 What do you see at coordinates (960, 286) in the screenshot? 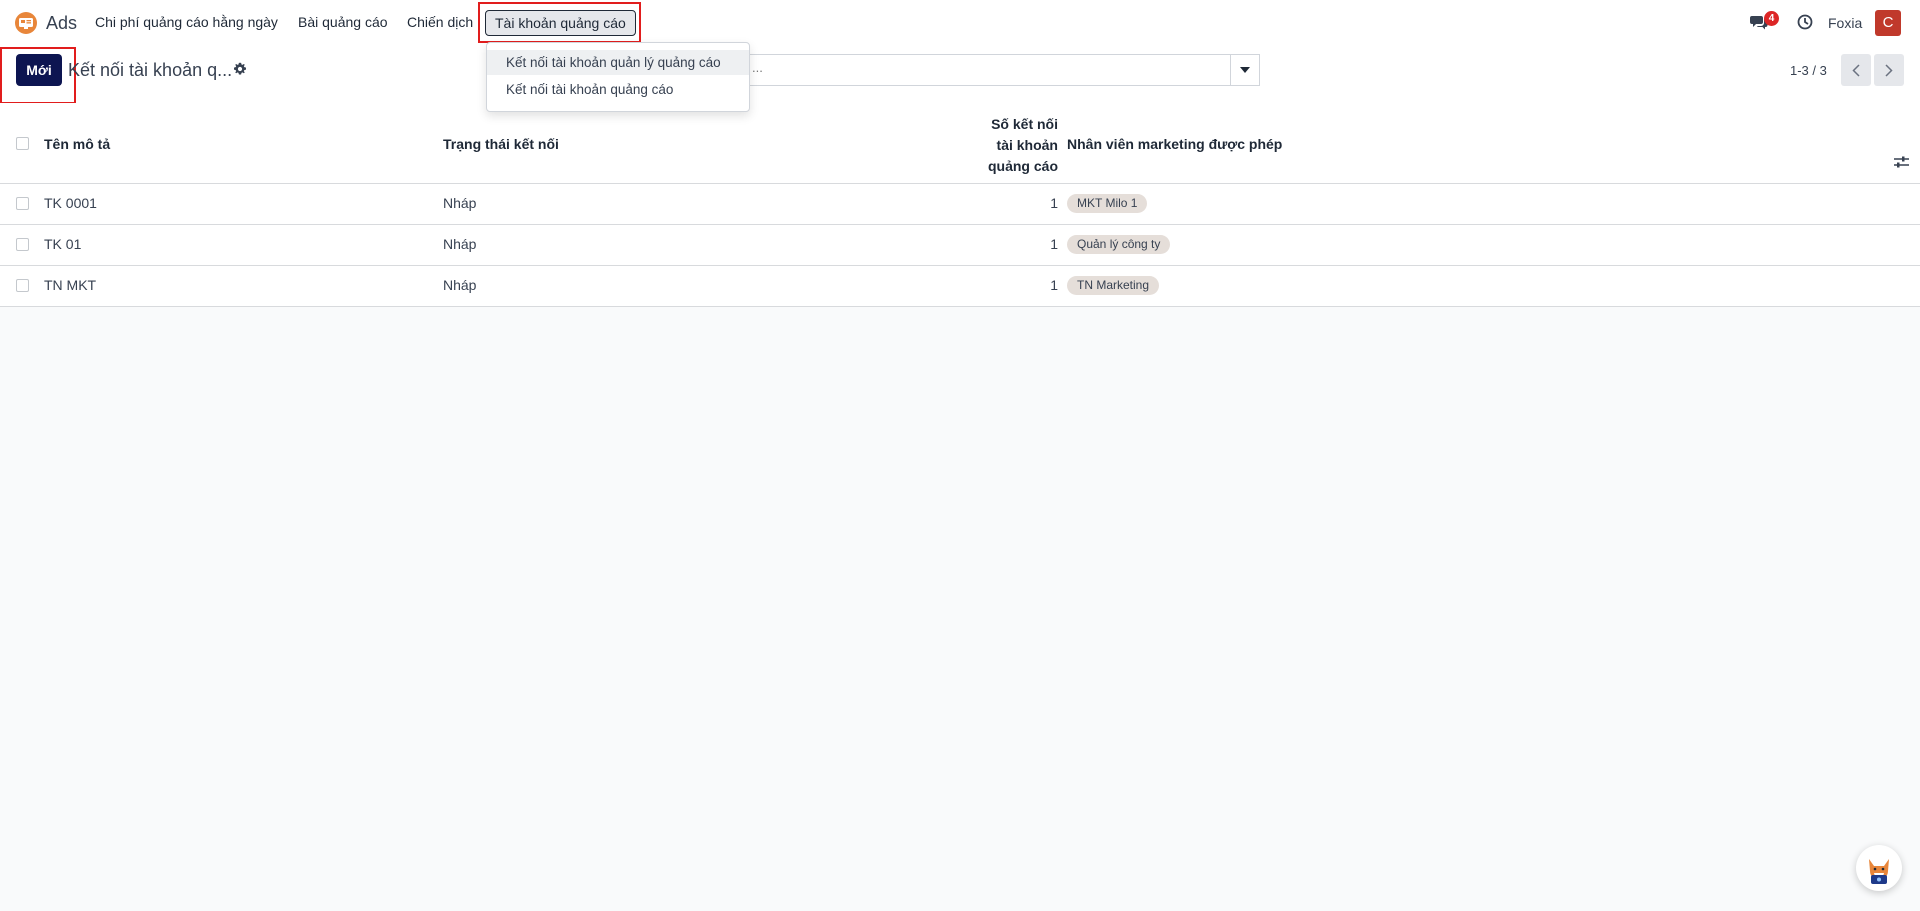
I see `table-row: TN MKT Nháp 1 TN Marketing` at bounding box center [960, 286].